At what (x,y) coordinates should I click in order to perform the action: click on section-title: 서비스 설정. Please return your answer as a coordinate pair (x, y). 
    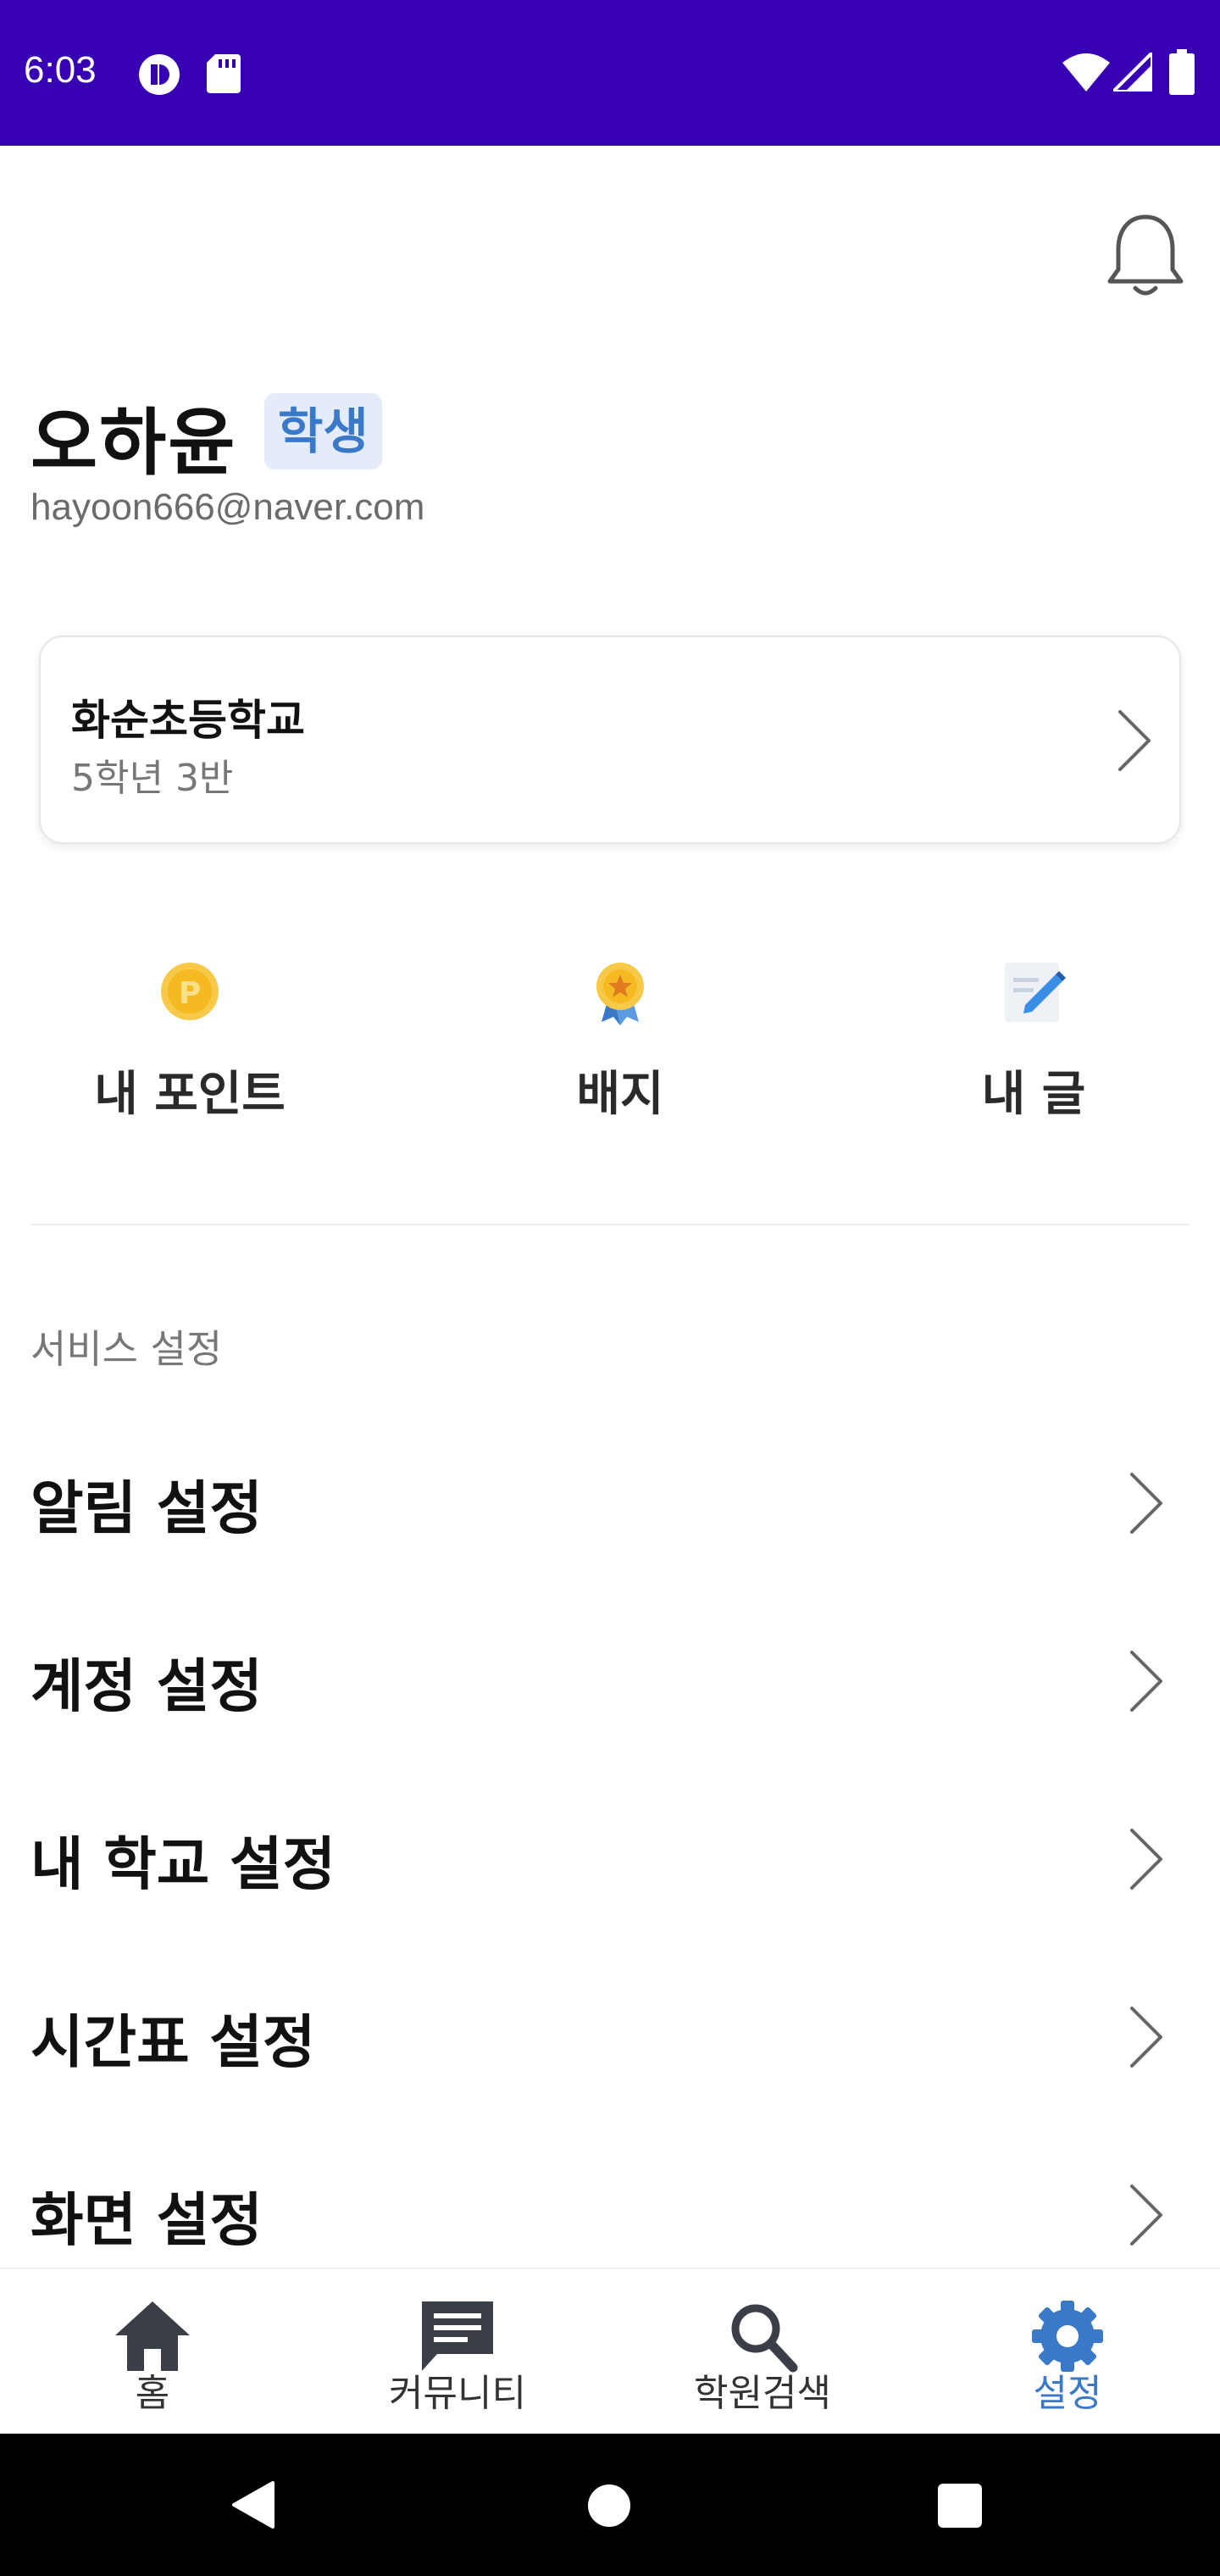
    Looking at the image, I should click on (126, 1349).